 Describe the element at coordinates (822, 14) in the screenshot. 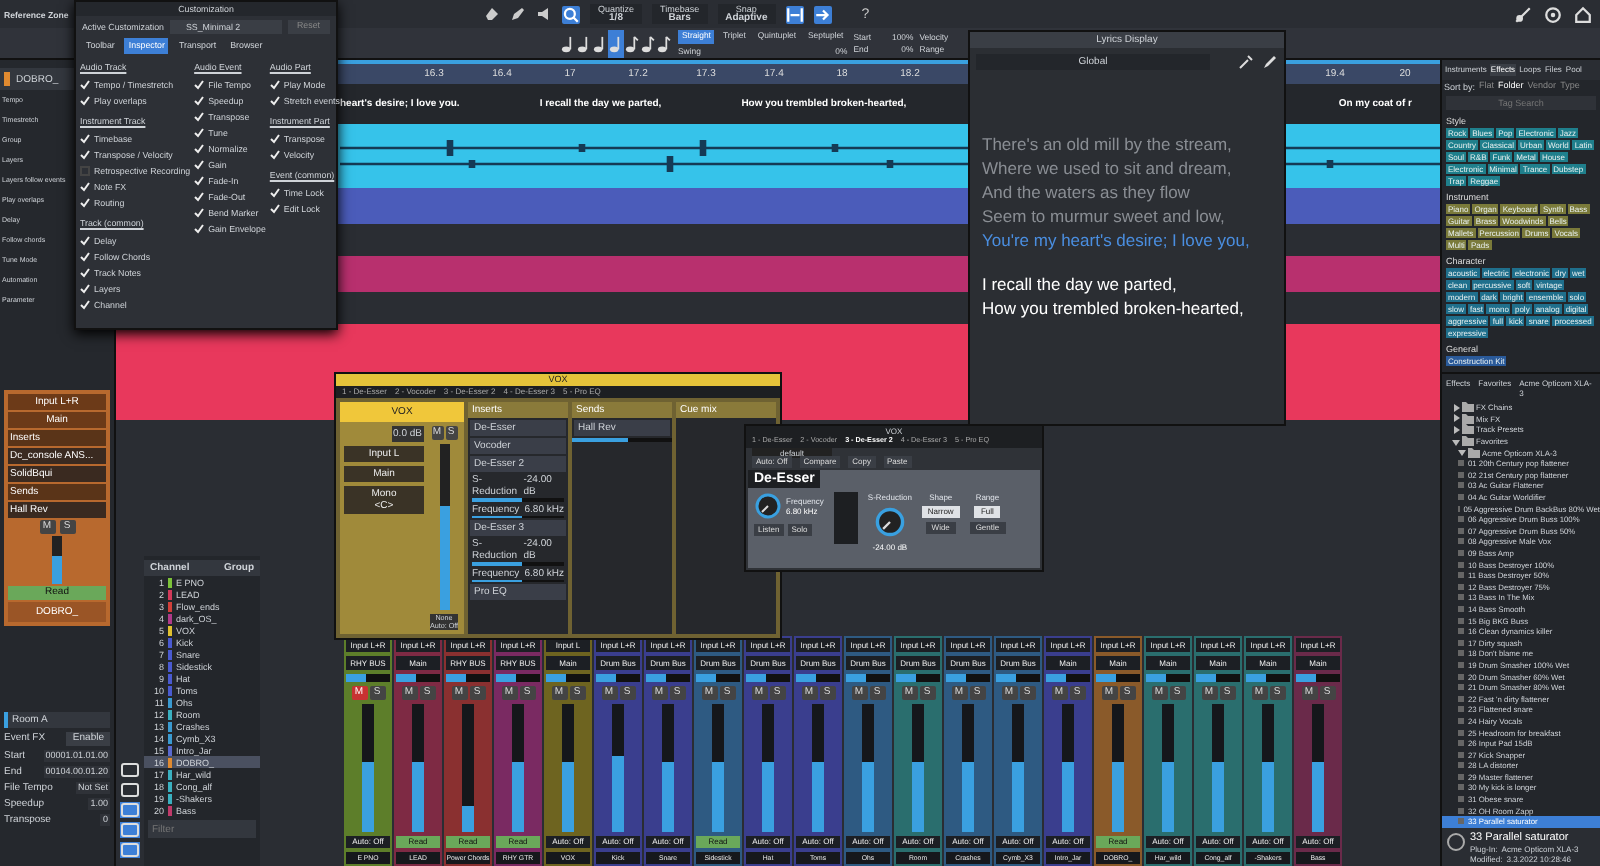

I see `arrow-right-icon` at that location.